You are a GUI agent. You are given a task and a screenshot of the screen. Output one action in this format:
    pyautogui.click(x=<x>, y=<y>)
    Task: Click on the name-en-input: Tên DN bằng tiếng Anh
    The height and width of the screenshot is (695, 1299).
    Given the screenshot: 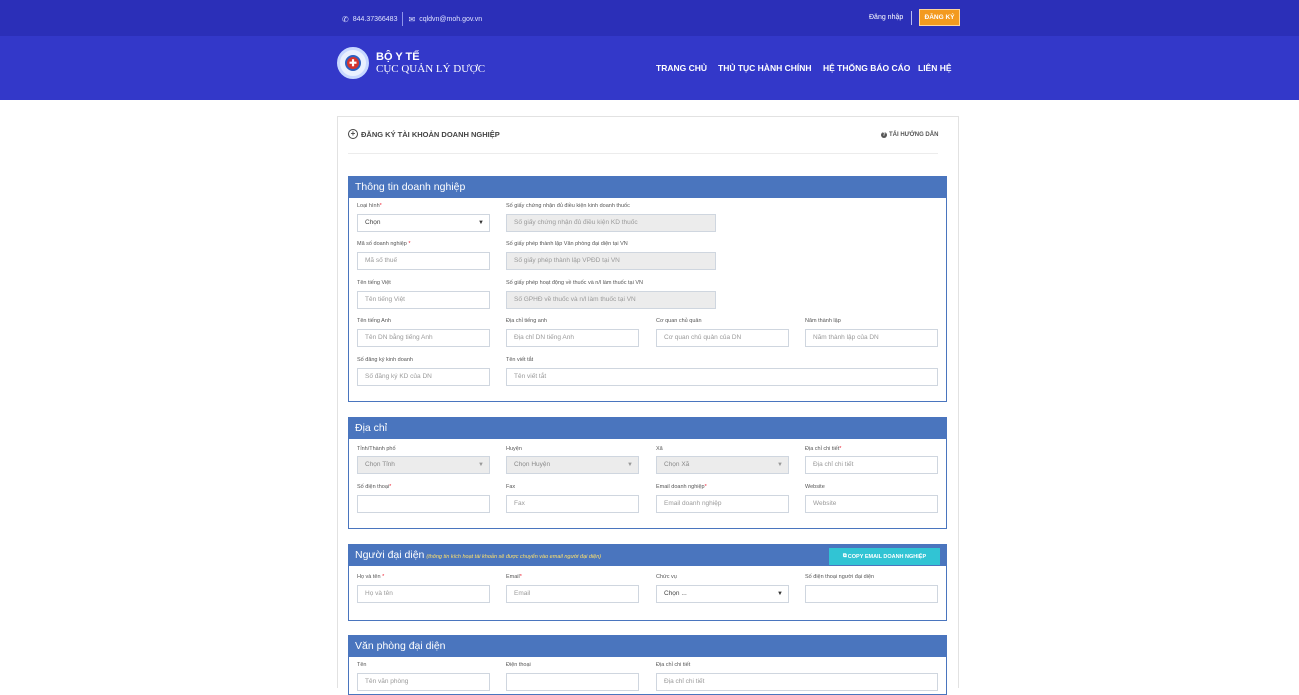 What is the action you would take?
    pyautogui.click(x=423, y=338)
    